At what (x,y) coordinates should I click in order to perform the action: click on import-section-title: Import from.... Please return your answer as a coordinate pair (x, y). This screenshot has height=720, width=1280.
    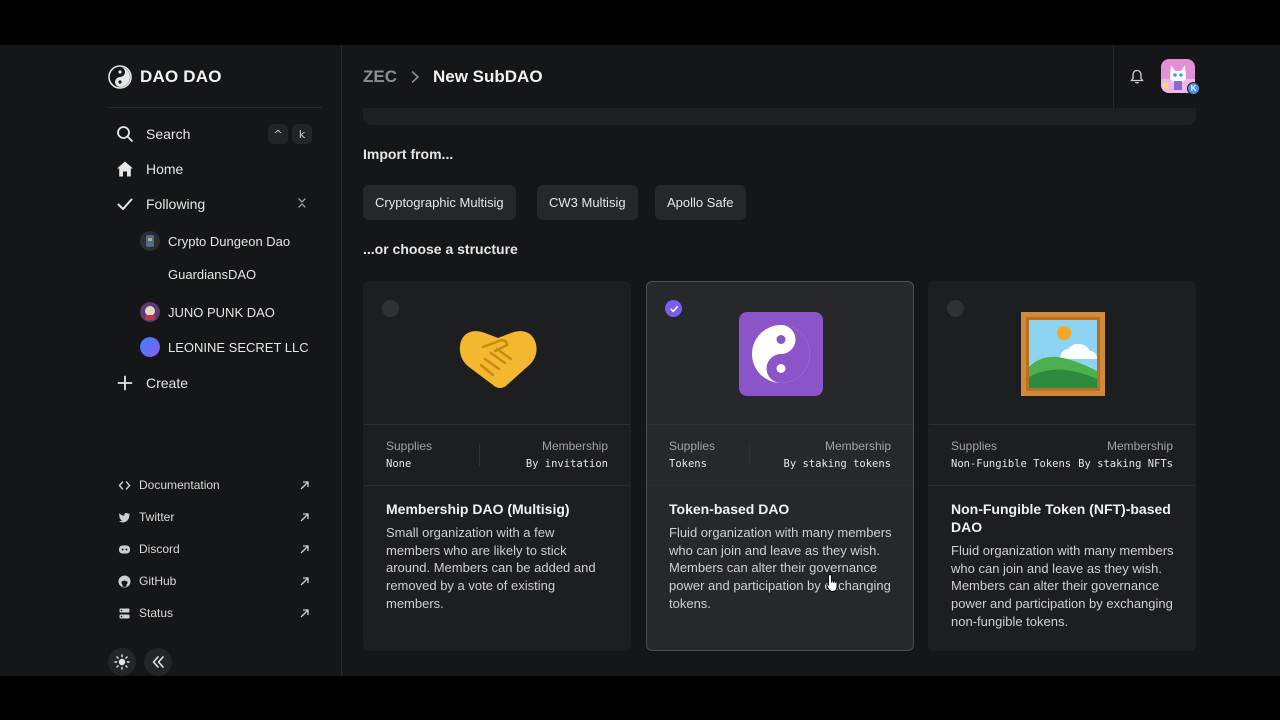
    Looking at the image, I should click on (408, 154).